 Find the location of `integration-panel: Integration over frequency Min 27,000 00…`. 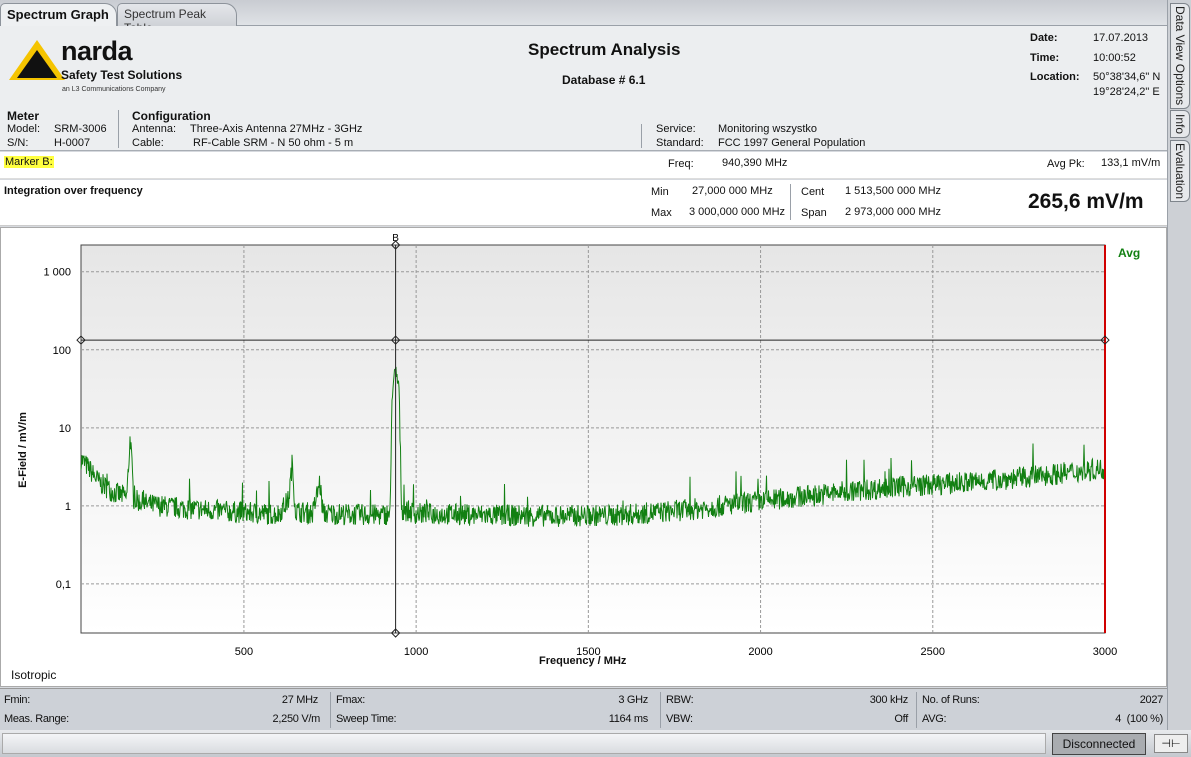

integration-panel: Integration over frequency Min 27,000 00… is located at coordinates (583, 203).